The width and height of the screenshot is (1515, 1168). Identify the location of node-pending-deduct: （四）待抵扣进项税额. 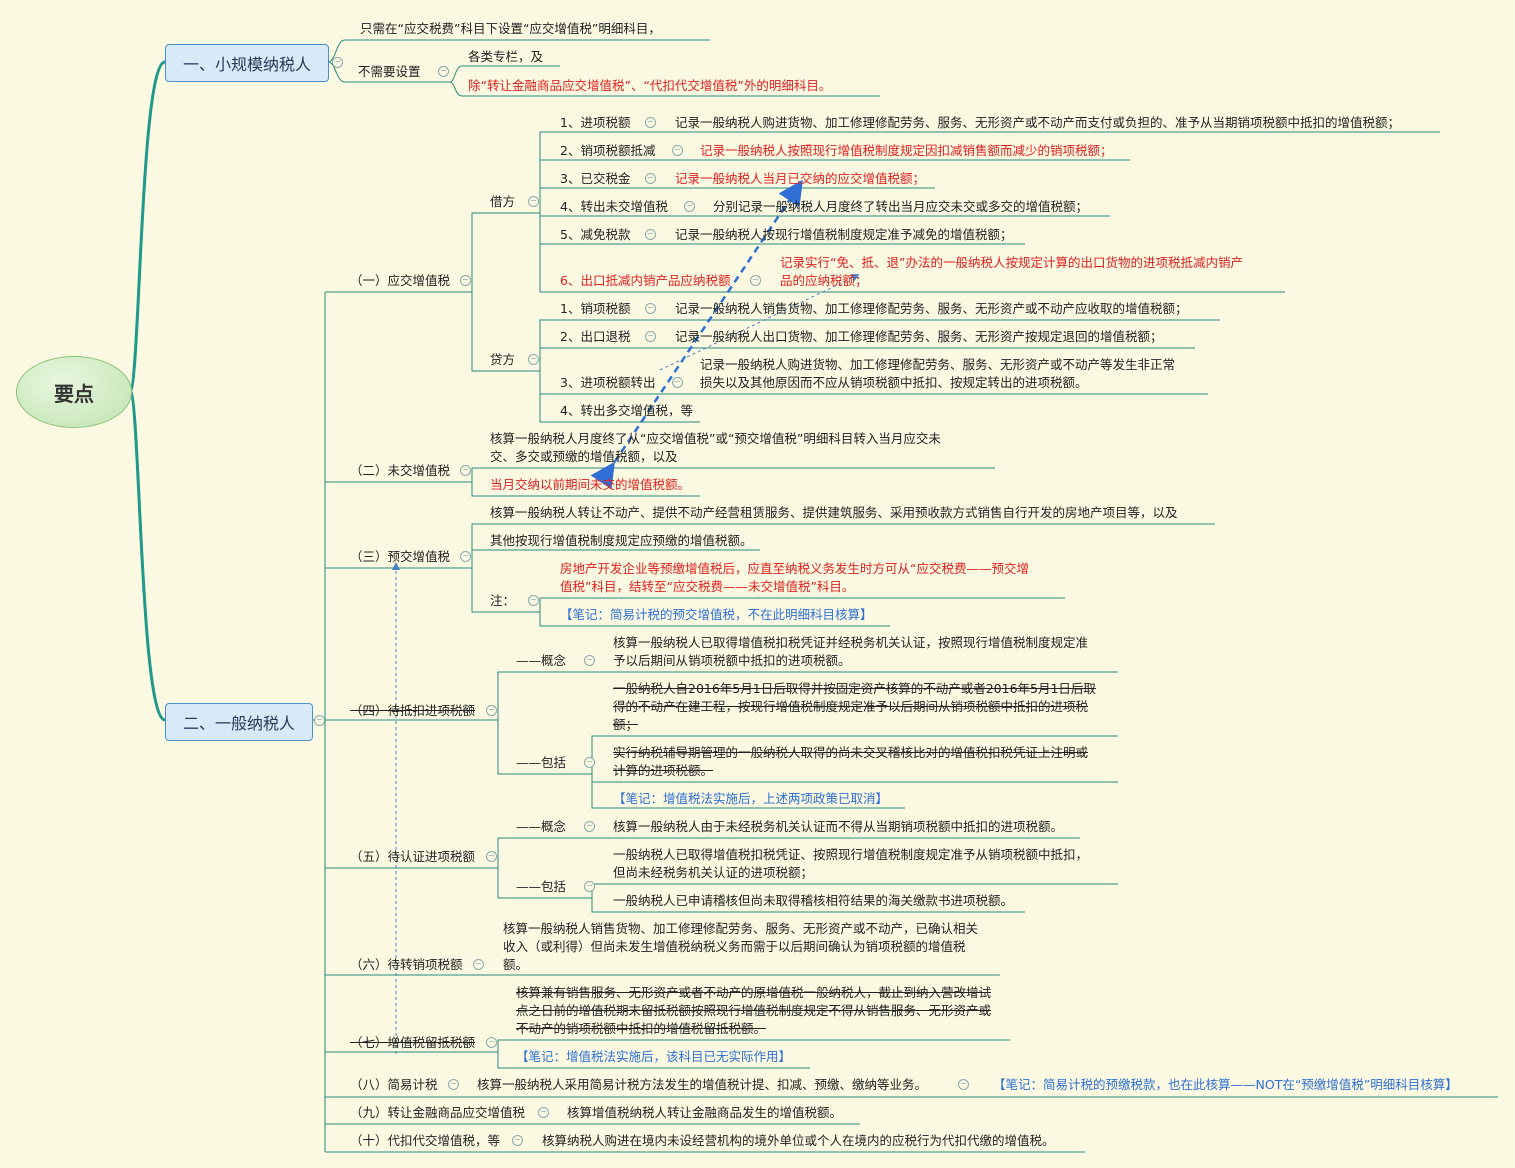
(412, 711).